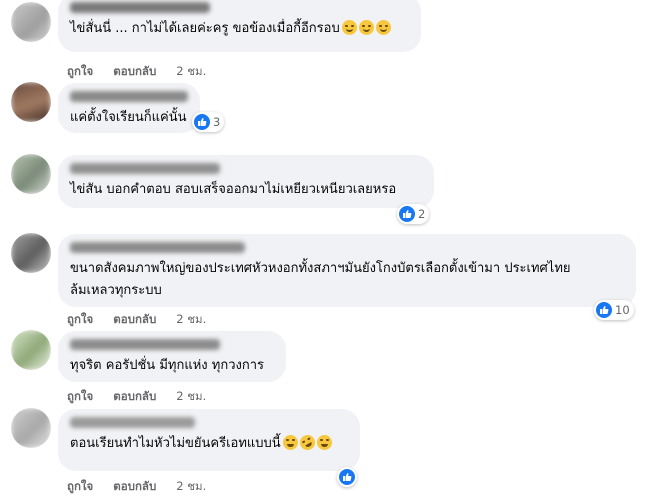 This screenshot has height=496, width=668. What do you see at coordinates (307, 442) in the screenshot?
I see `rofl-emoji` at bounding box center [307, 442].